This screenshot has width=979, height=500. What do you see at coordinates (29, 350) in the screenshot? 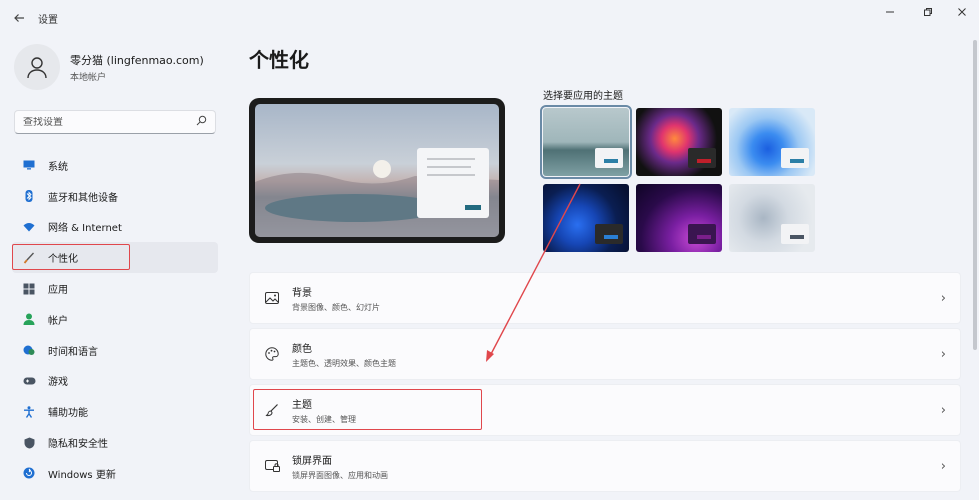
I see `globe-clock-icon` at bounding box center [29, 350].